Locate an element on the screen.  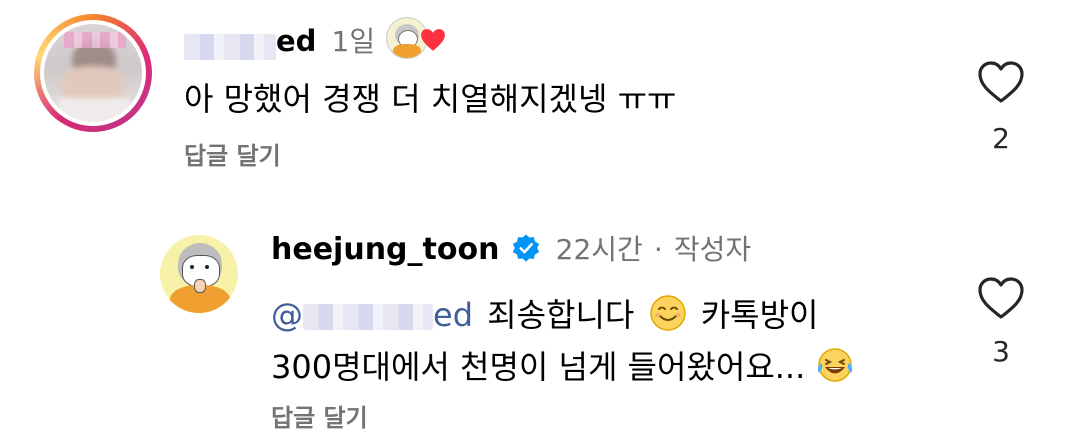
blurred-username is located at coordinates (230, 46).